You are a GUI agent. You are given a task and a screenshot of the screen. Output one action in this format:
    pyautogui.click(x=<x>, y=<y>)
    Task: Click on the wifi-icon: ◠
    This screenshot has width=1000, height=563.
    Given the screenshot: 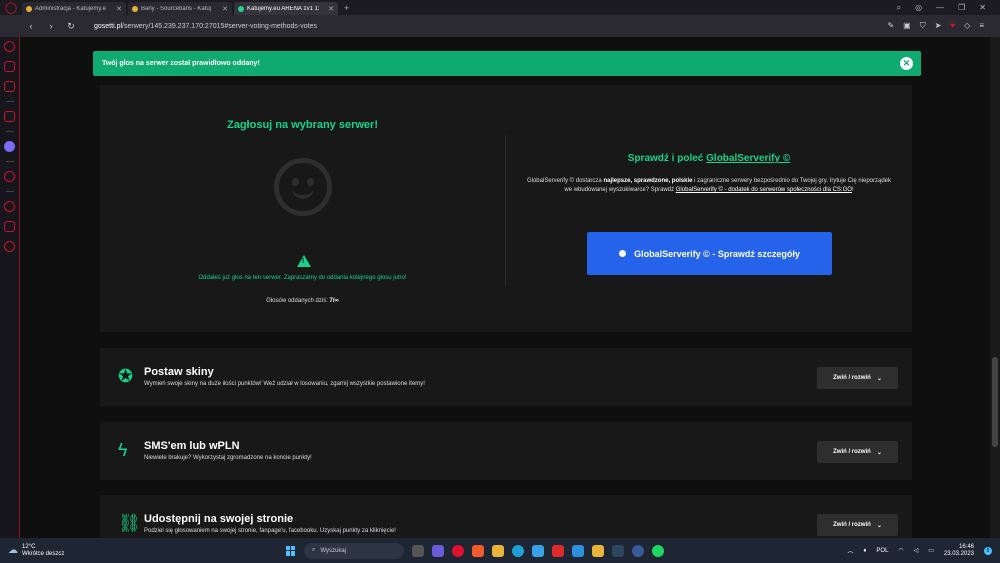 What is the action you would take?
    pyautogui.click(x=900, y=550)
    